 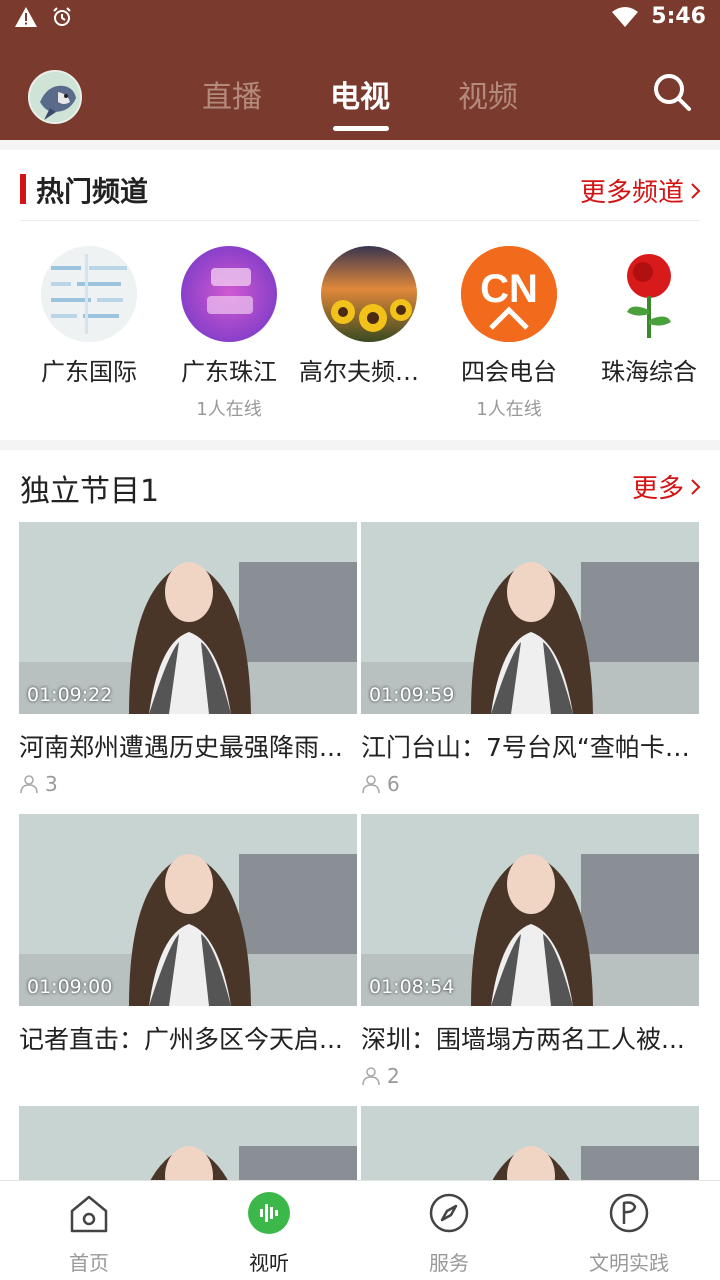 I want to click on nav-label: 视听, so click(x=269, y=1263).